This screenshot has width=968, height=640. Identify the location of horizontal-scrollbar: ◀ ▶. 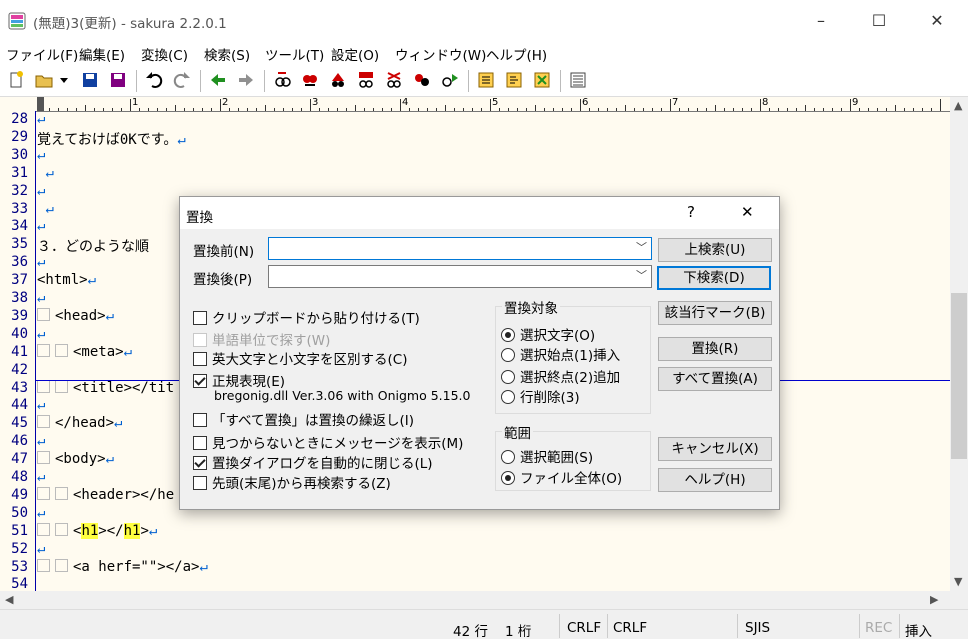
(475, 600).